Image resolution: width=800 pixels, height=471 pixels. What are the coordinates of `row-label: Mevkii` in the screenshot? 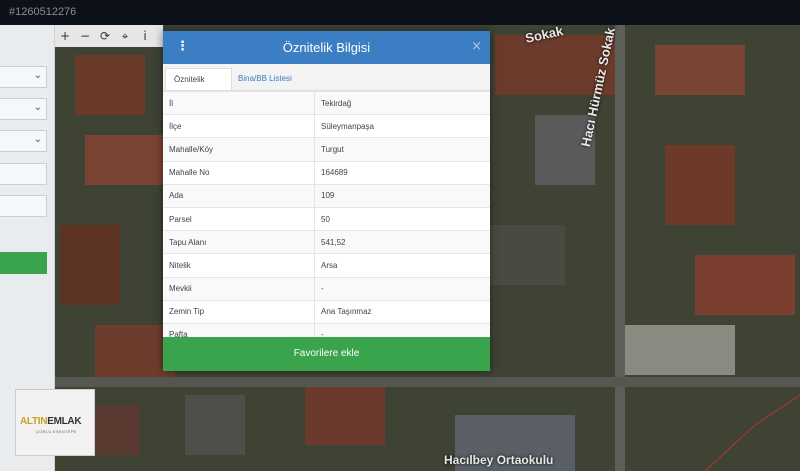 It's located at (239, 288).